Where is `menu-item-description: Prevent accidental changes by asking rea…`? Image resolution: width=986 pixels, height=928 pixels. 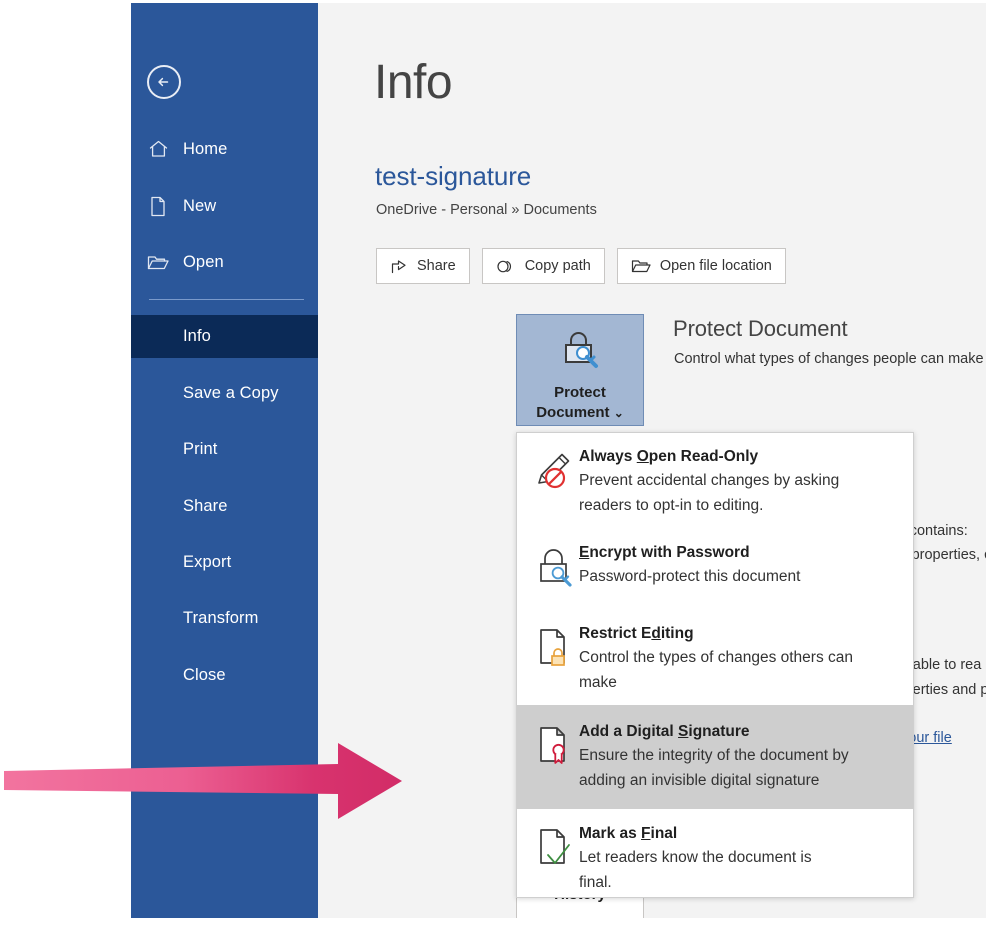 menu-item-description: Prevent accidental changes by asking rea… is located at coordinates (709, 493).